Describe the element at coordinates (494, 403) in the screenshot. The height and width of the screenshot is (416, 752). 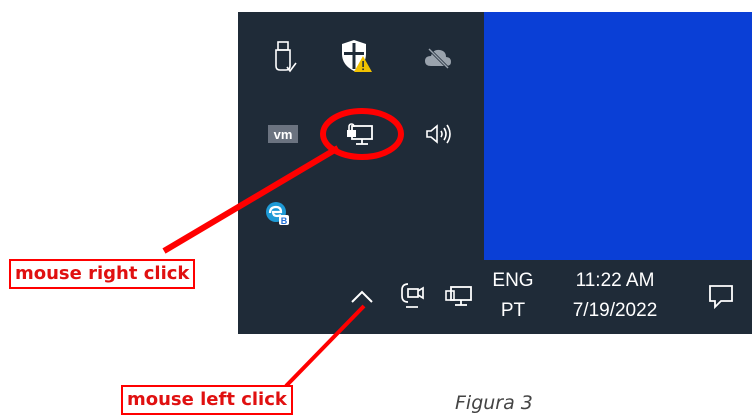
I see `figure-caption: Figura 3` at that location.